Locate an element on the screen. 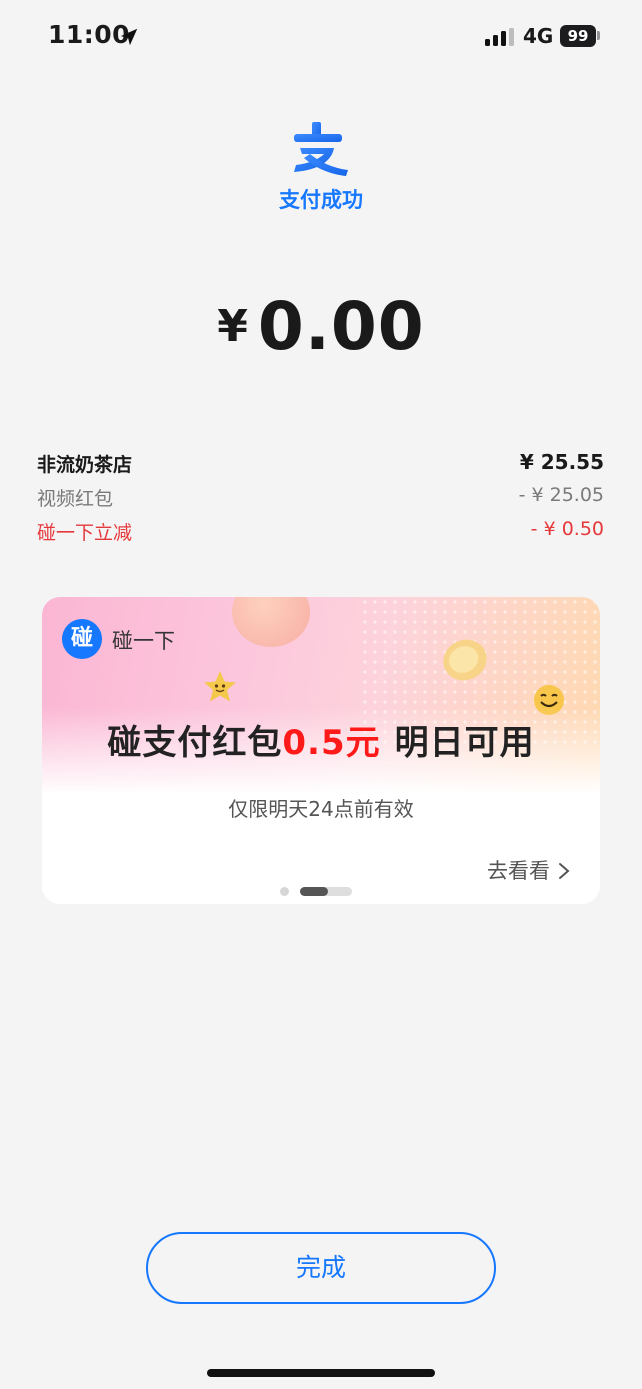  coin-icon is located at coordinates (465, 660).